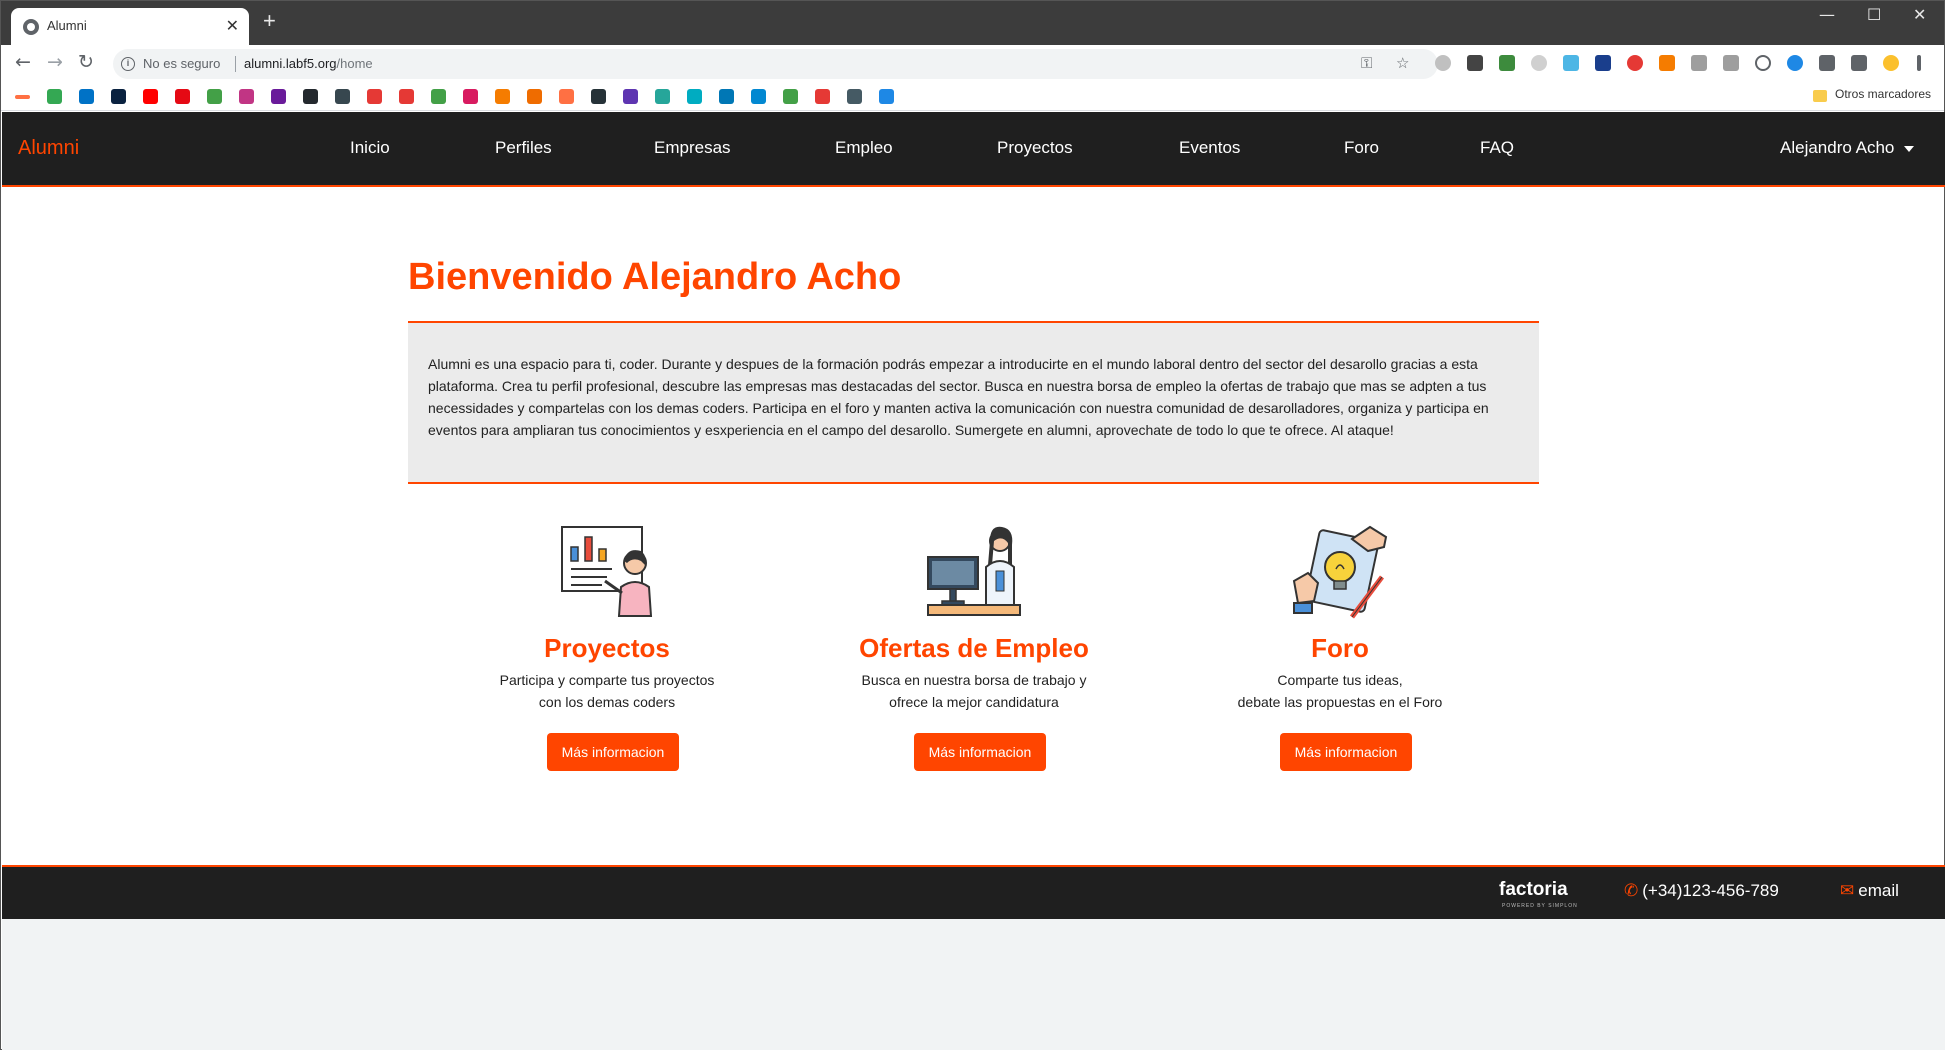  Describe the element at coordinates (1035, 148) in the screenshot. I see `nav-link-proyectos: Proyectos` at that location.